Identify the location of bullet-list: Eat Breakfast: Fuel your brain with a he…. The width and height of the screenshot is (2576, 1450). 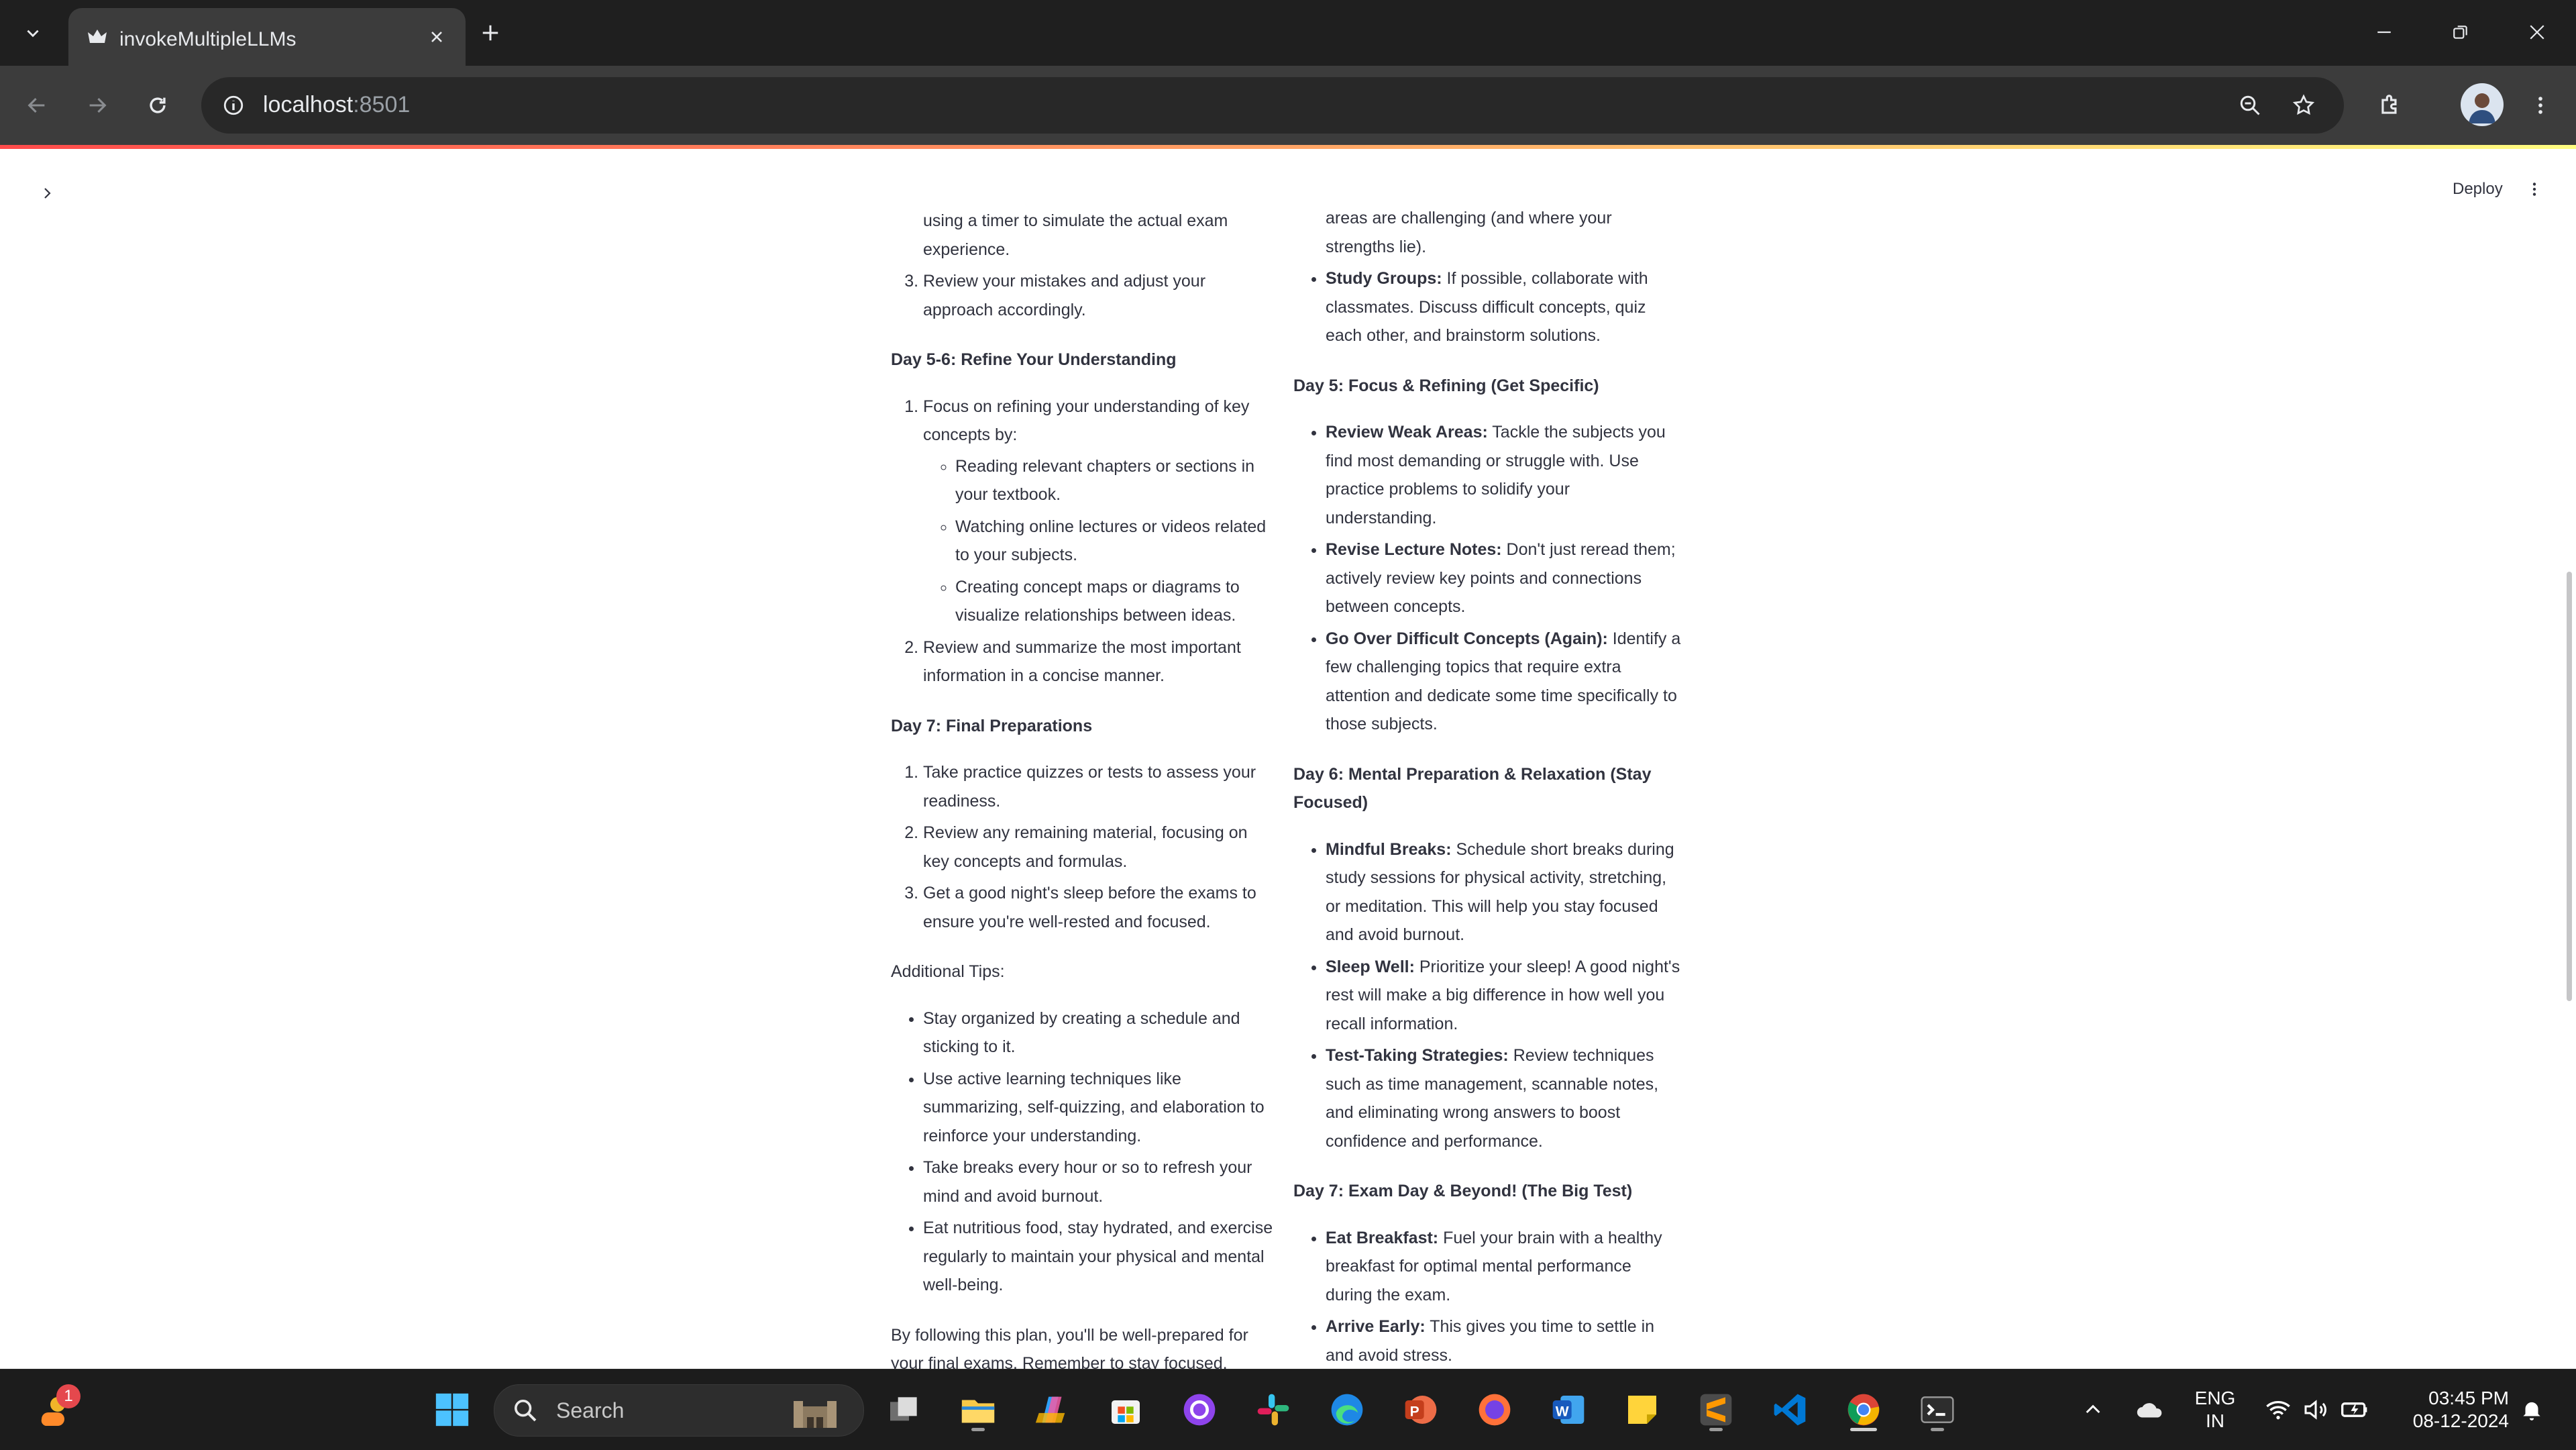
(1487, 1296).